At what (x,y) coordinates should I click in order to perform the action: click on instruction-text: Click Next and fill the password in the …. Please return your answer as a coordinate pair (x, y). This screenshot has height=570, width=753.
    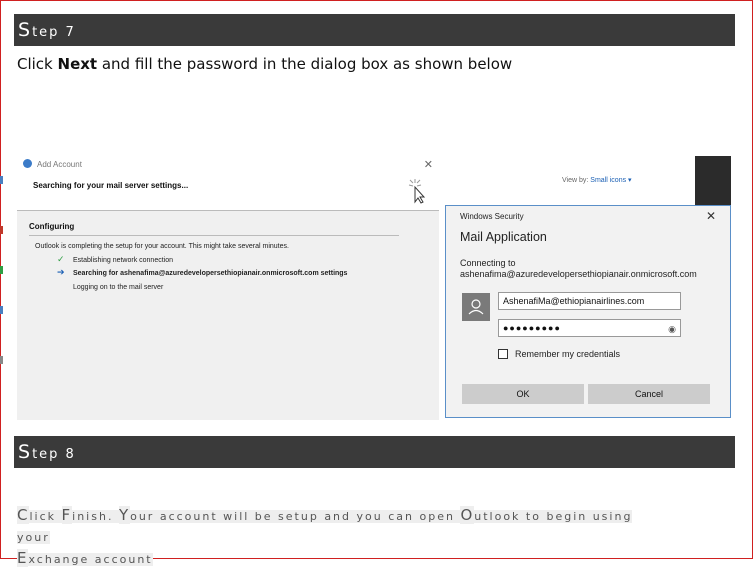
    Looking at the image, I should click on (264, 64).